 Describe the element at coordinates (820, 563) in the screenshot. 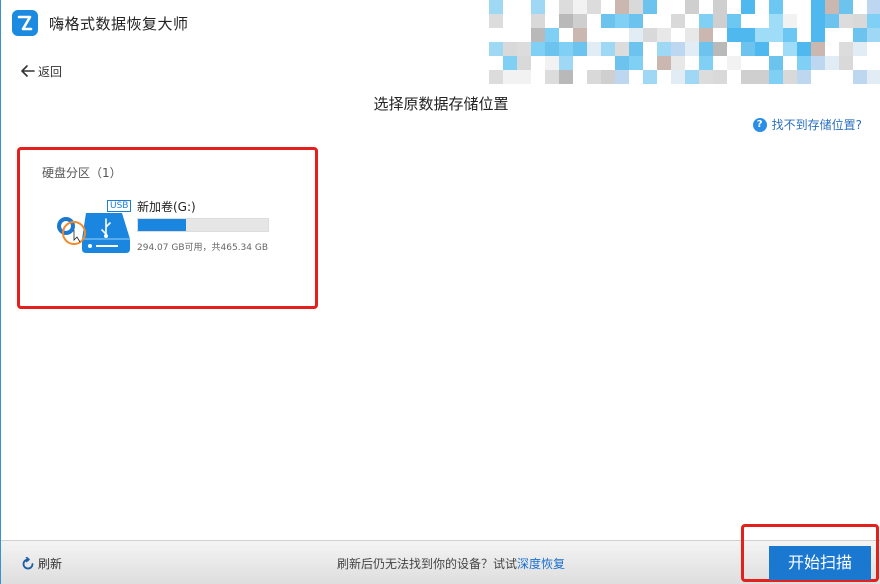

I see `start-scan-button: 开始扫描` at that location.